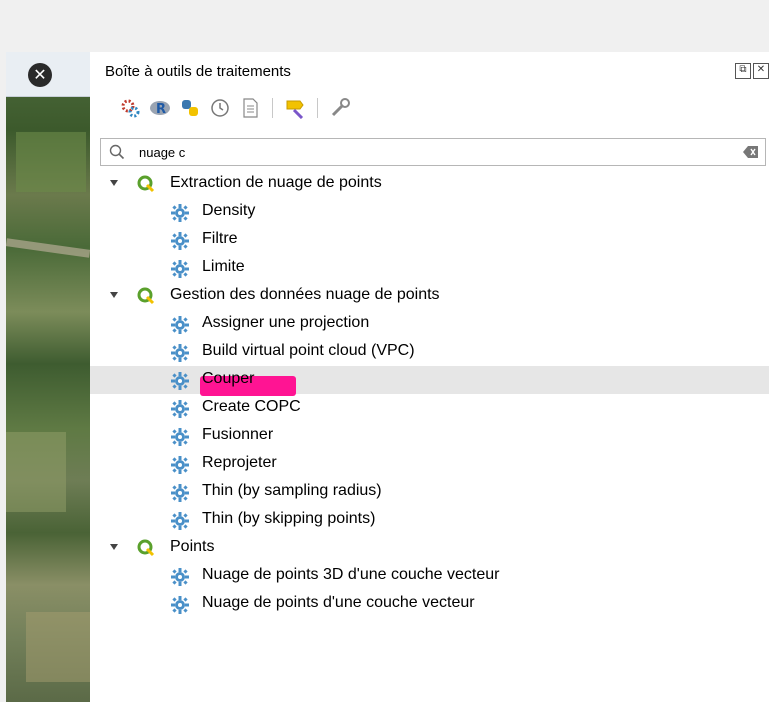 The image size is (769, 702). I want to click on tree-item-label: Thin (by sampling radius), so click(292, 490).